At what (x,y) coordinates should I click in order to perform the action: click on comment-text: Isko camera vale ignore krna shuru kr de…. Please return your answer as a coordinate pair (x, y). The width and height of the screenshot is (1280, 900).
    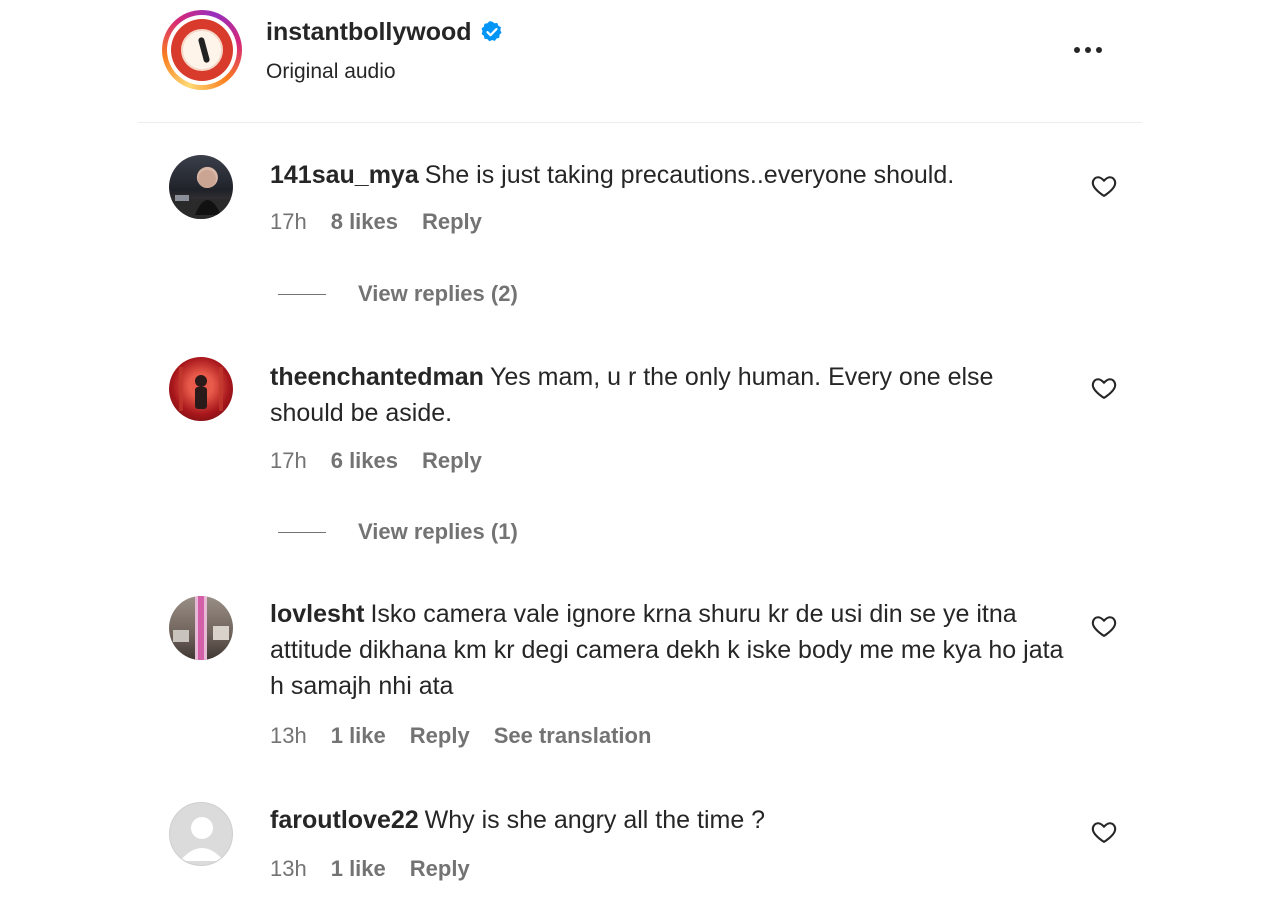
    Looking at the image, I should click on (667, 650).